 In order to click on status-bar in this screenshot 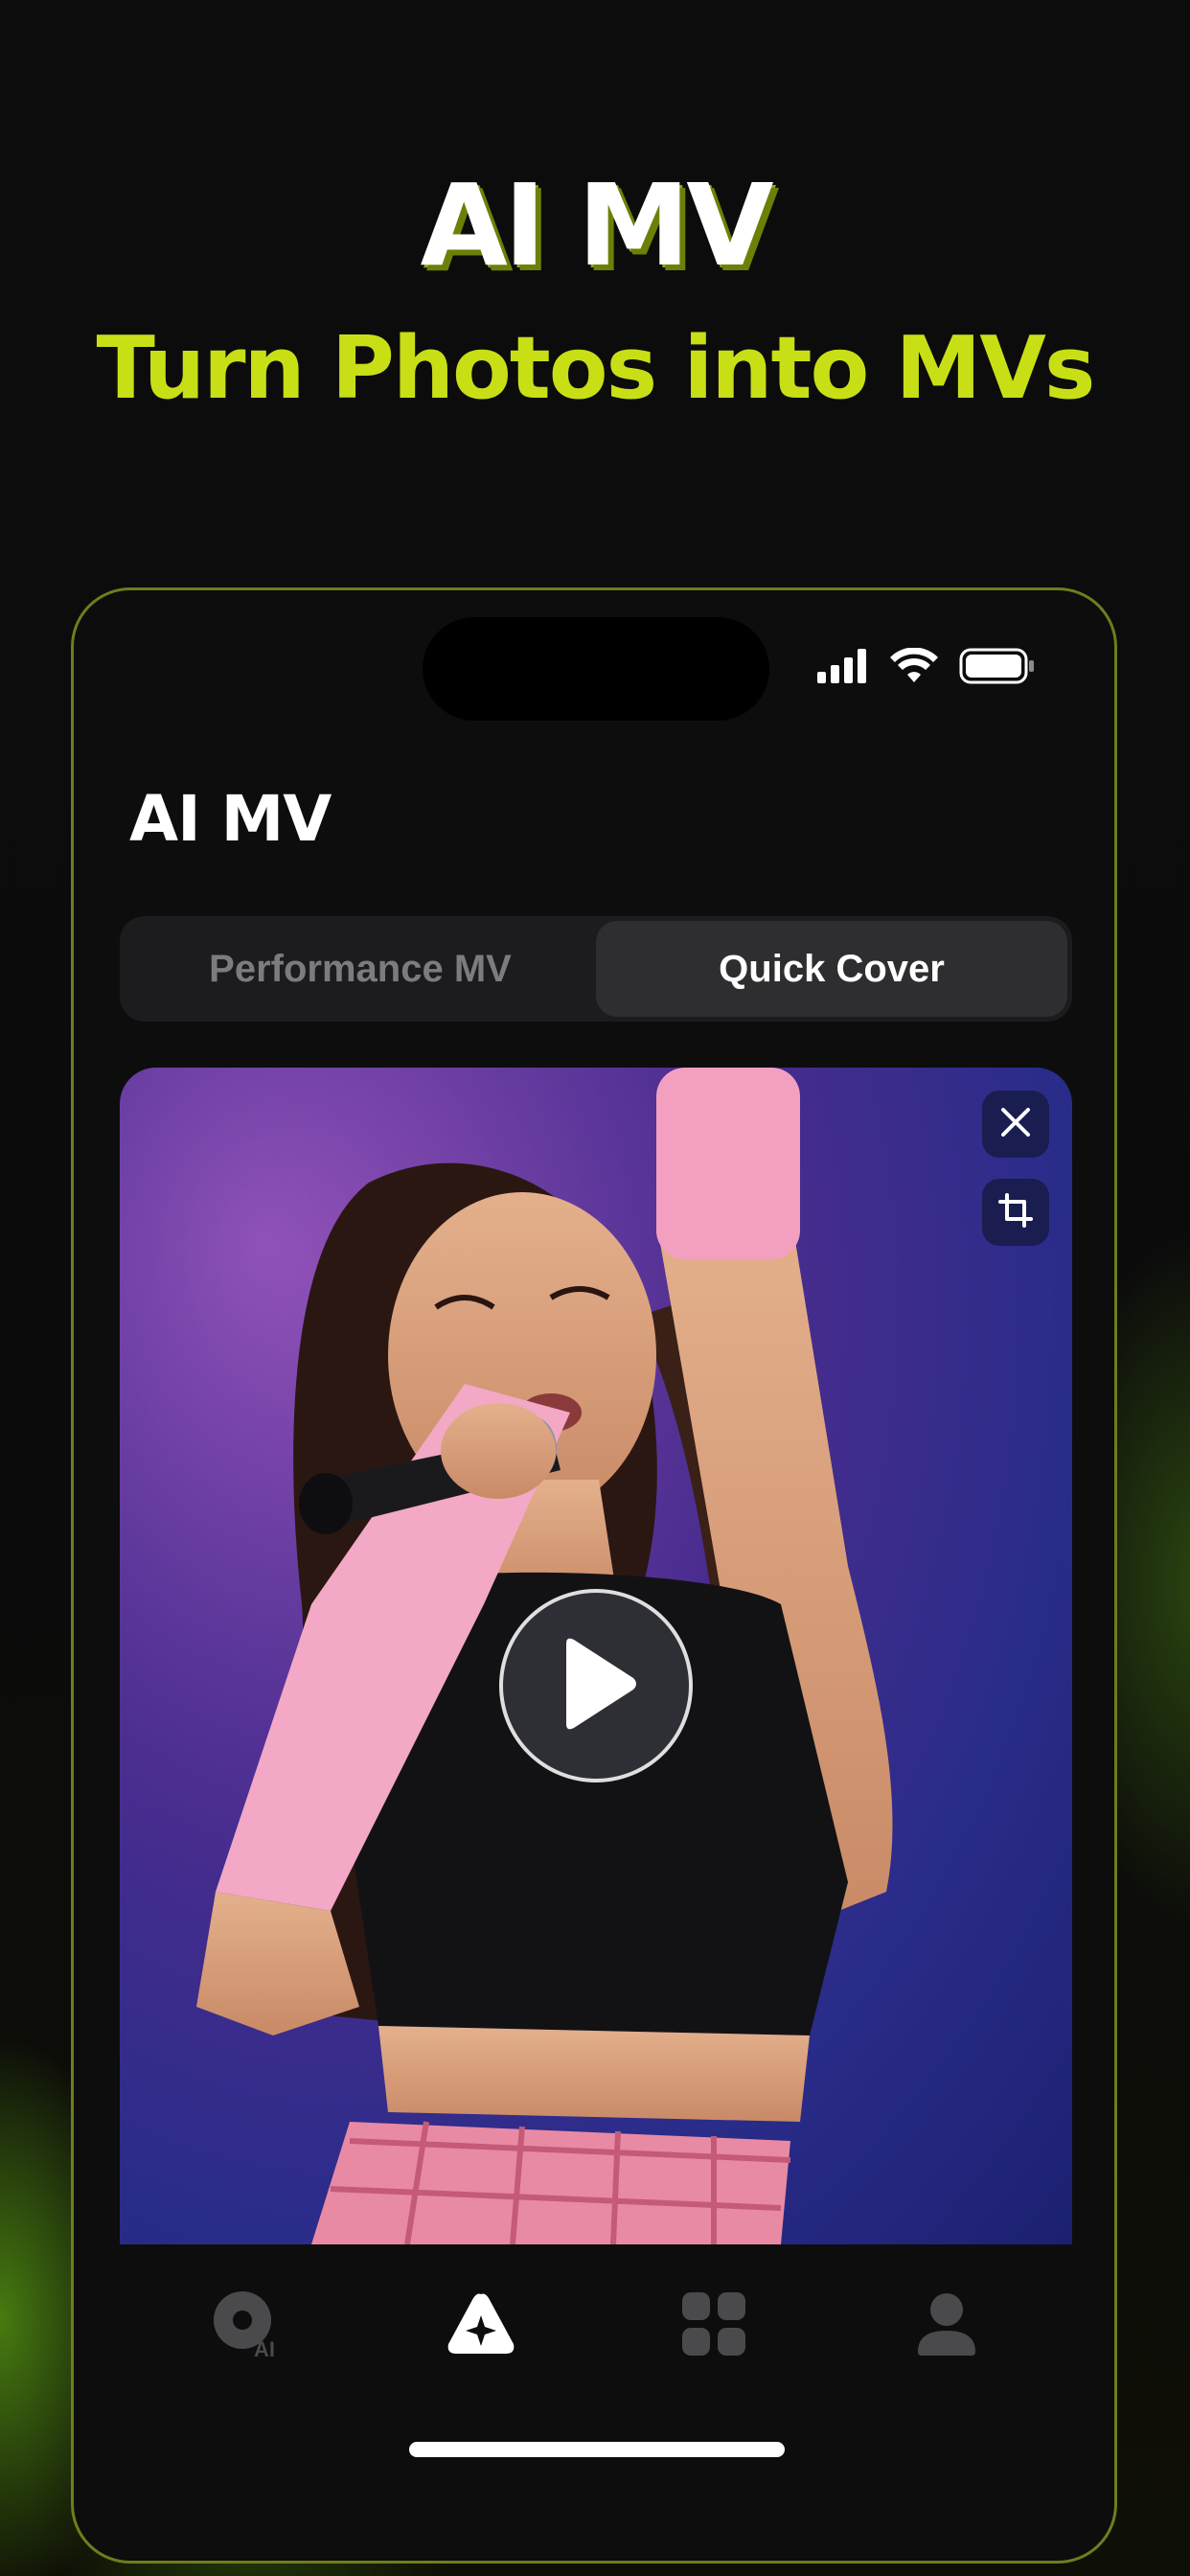, I will do `click(927, 667)`.